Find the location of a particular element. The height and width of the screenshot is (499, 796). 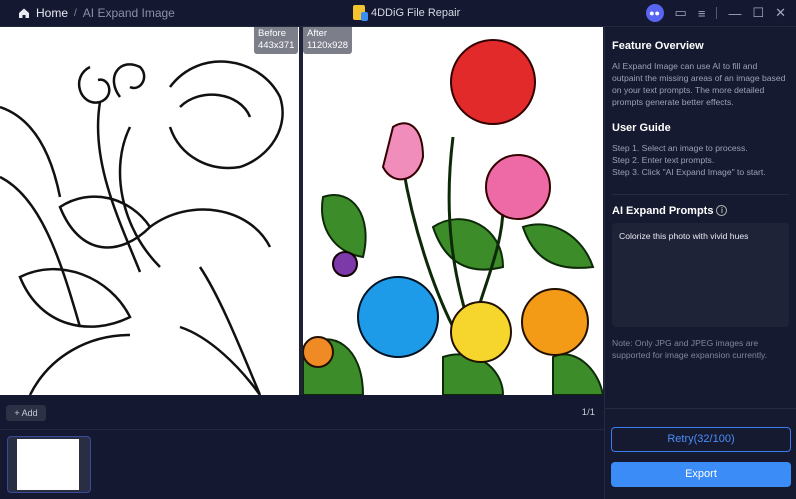

guide-step-2: Step 2. Enter text prompts. is located at coordinates (663, 160).